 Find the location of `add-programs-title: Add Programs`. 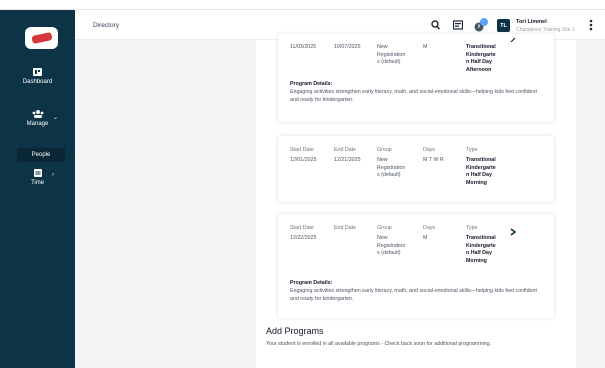

add-programs-title: Add Programs is located at coordinates (295, 331).